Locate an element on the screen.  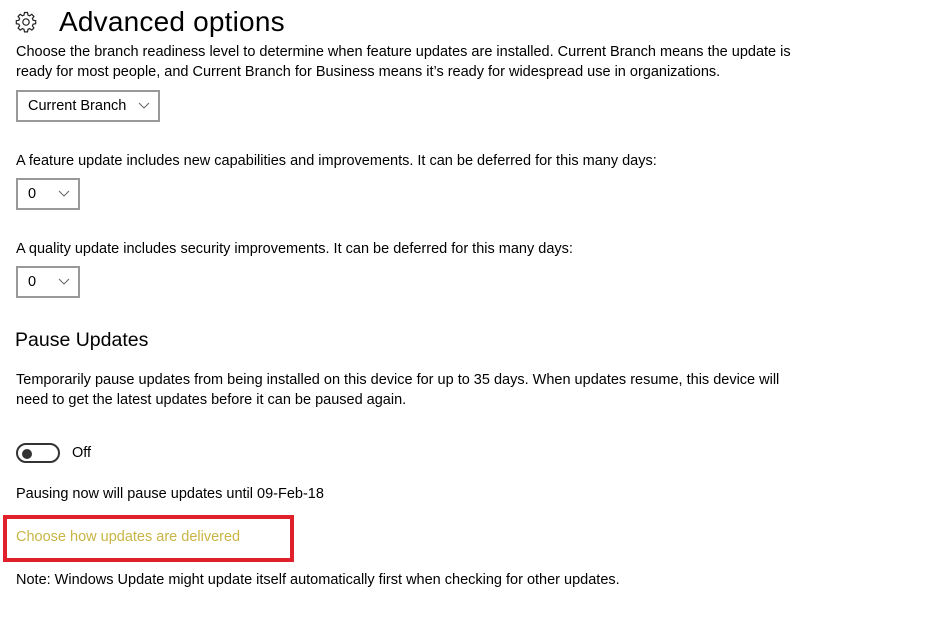
page-header: Advanced options is located at coordinates (149, 22).